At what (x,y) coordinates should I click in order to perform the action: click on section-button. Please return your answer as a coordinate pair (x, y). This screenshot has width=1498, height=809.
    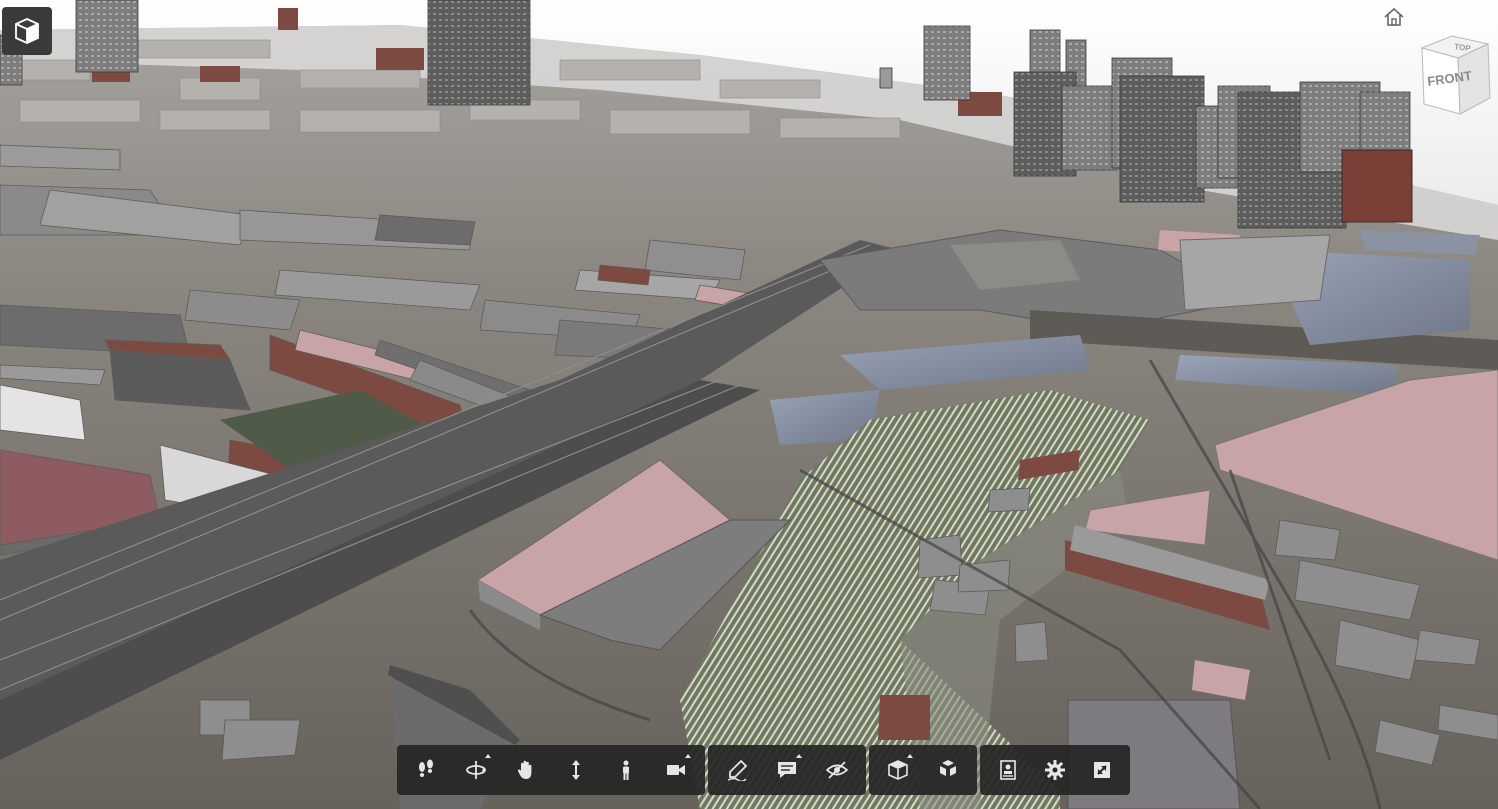
    Looking at the image, I should click on (898, 770).